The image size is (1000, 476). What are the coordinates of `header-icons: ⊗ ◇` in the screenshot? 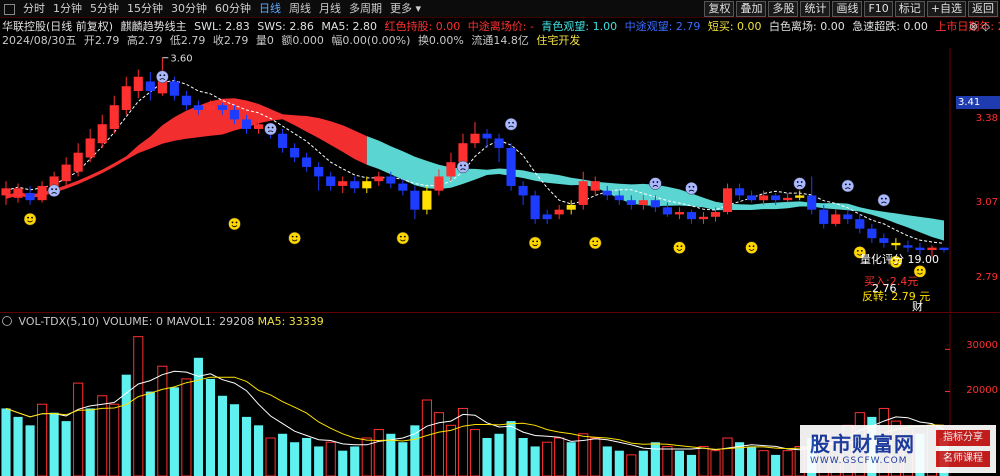 It's located at (979, 27).